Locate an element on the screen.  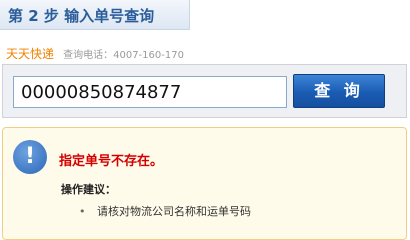
step-title: 第 2 步 输入单号查询 is located at coordinates (81, 15).